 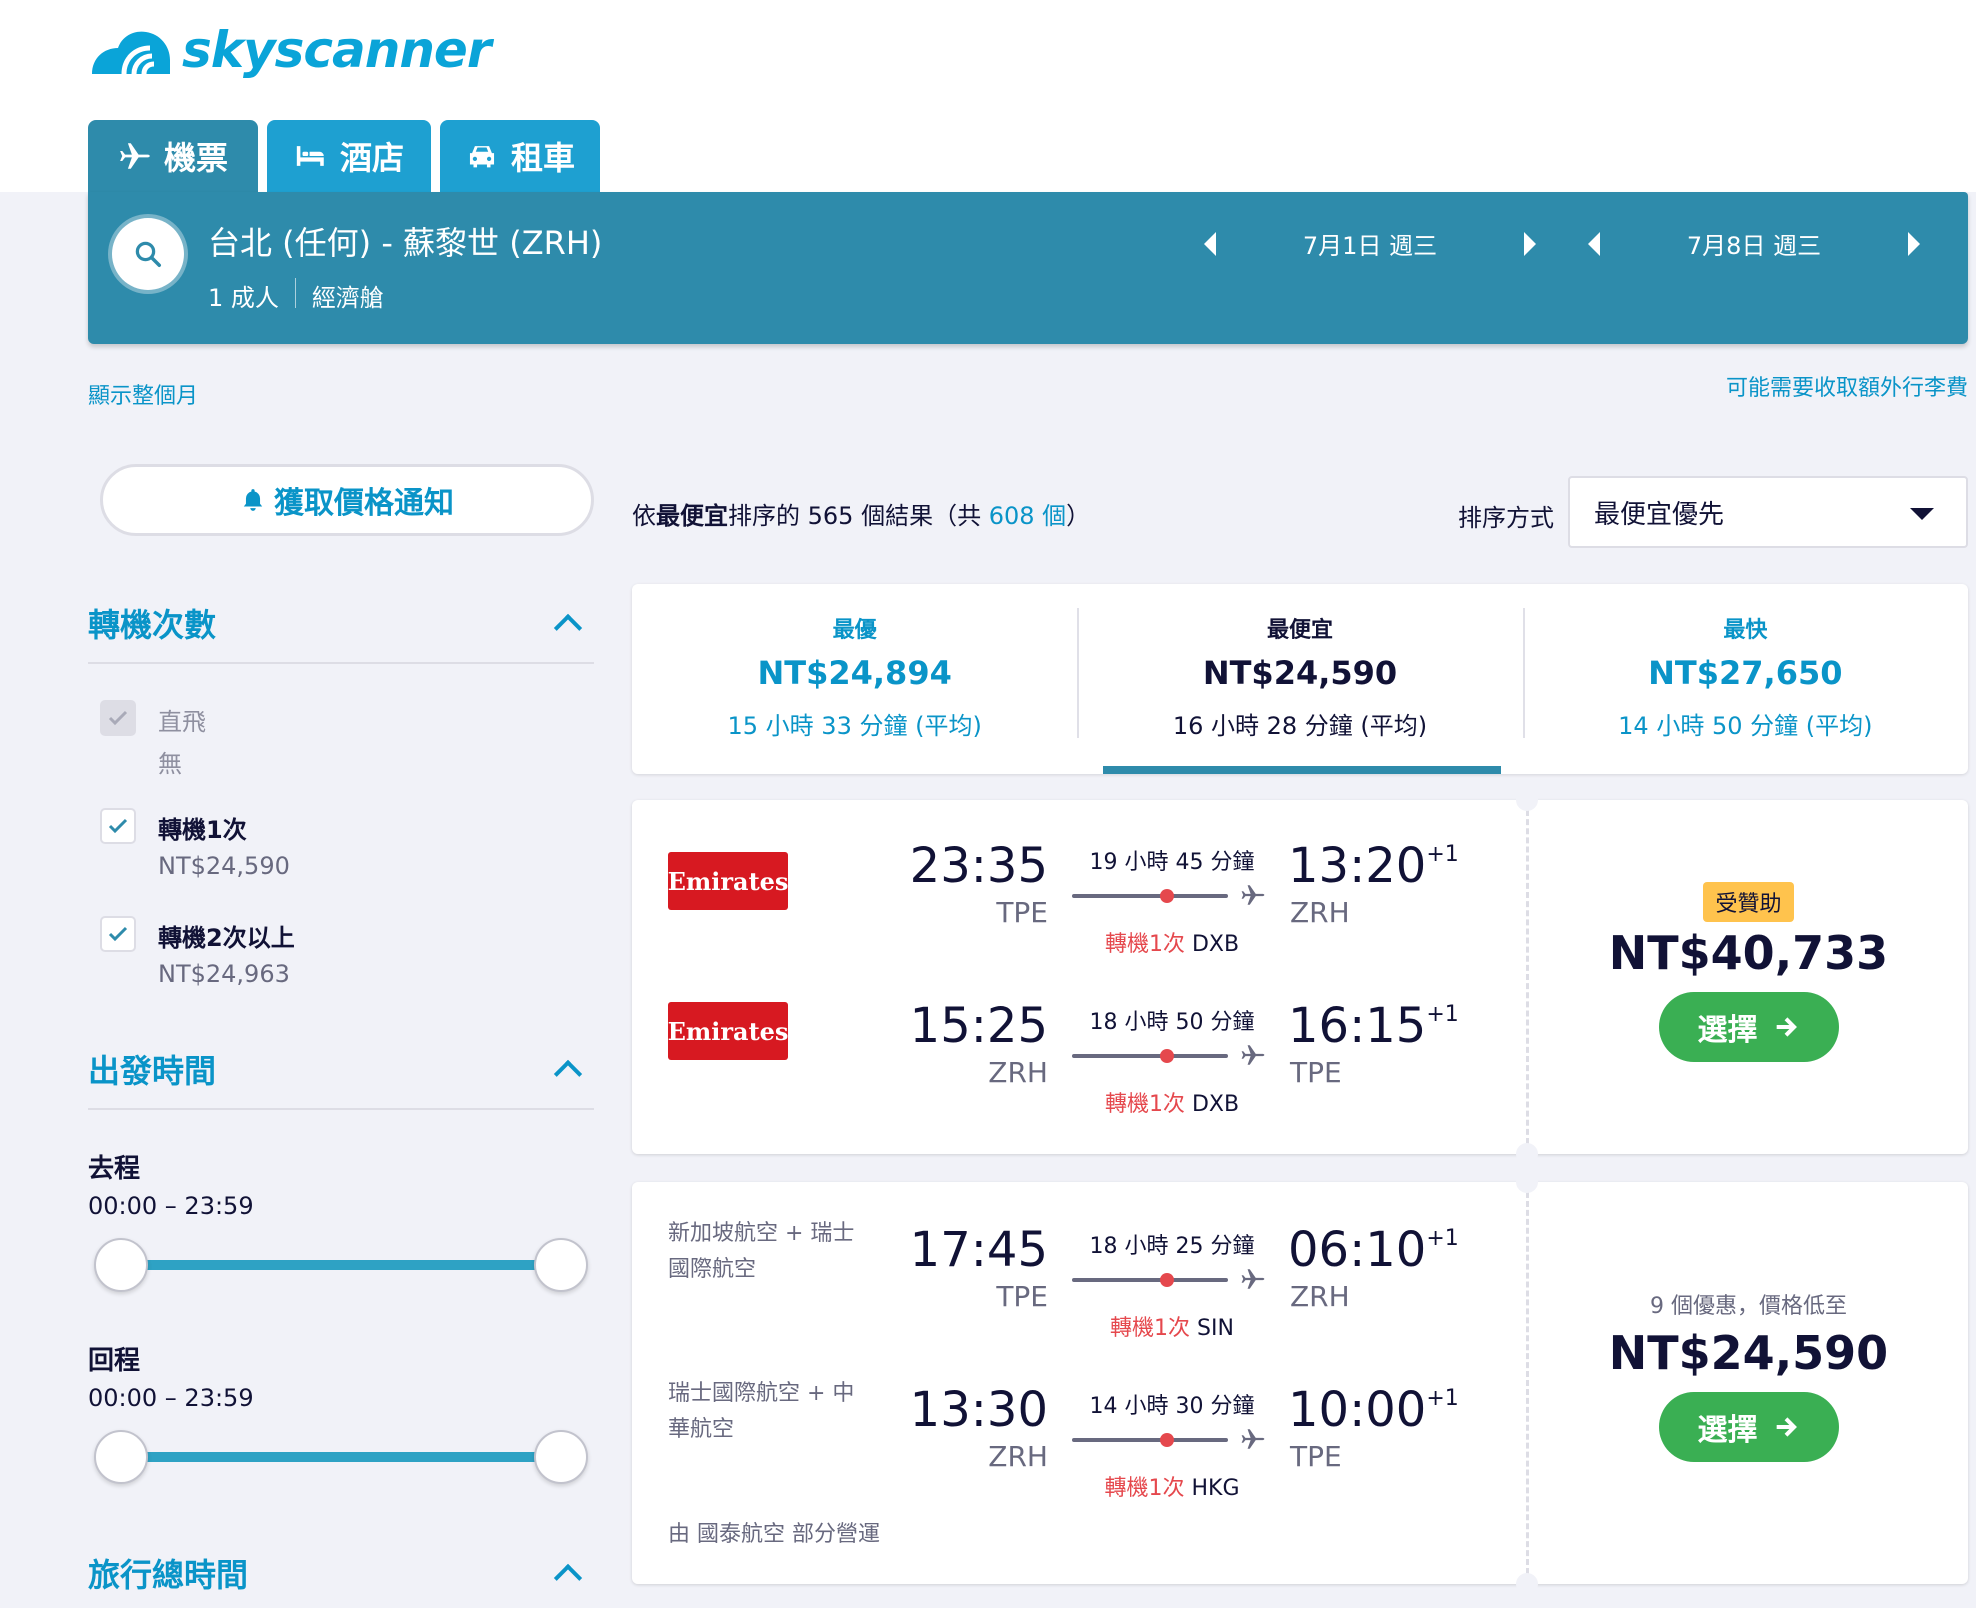 I want to click on one-stop-checkbox, so click(x=118, y=826).